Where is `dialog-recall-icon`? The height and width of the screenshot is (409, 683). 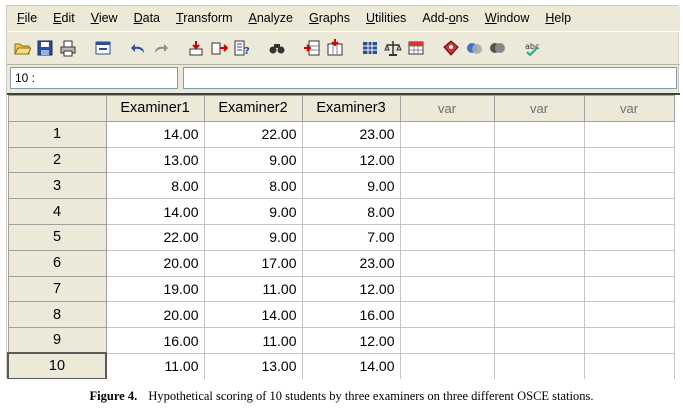 dialog-recall-icon is located at coordinates (103, 48).